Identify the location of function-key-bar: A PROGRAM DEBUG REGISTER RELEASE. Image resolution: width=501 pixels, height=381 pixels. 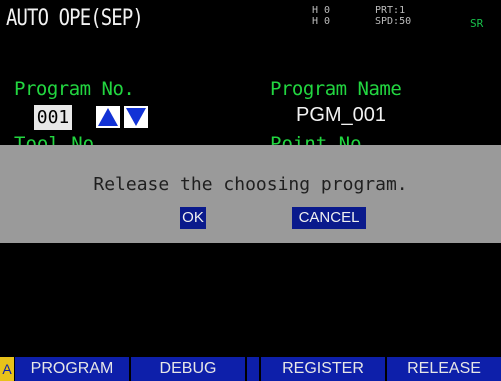
(250, 369).